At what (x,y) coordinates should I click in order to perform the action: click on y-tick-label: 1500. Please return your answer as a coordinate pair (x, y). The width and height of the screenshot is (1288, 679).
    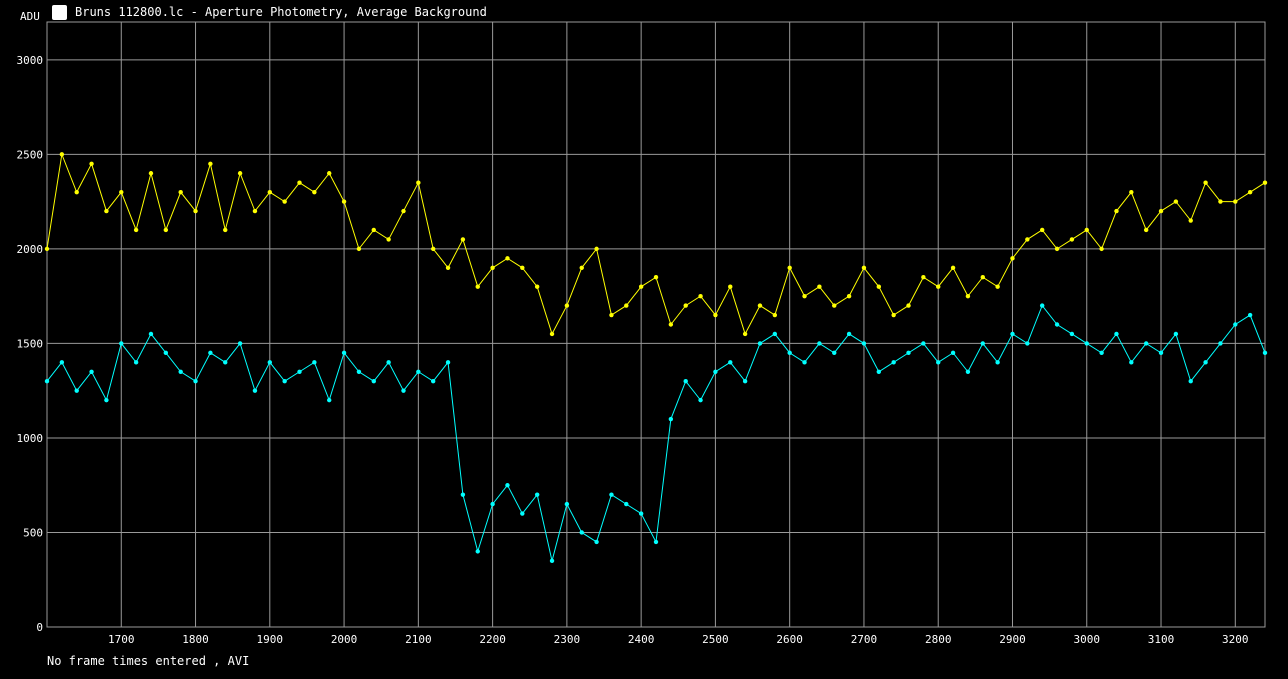
    Looking at the image, I should click on (30, 343).